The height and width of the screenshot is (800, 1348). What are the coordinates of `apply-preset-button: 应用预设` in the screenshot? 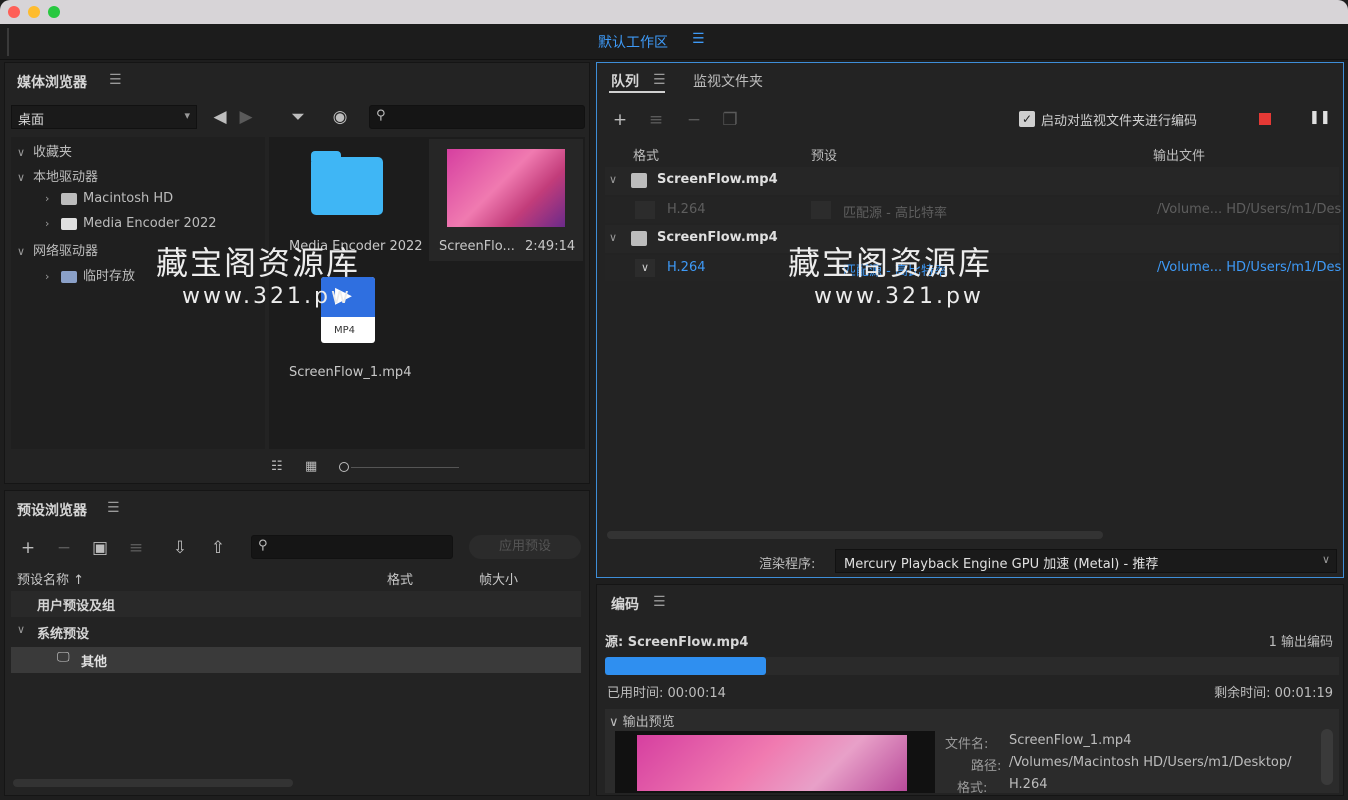 It's located at (525, 547).